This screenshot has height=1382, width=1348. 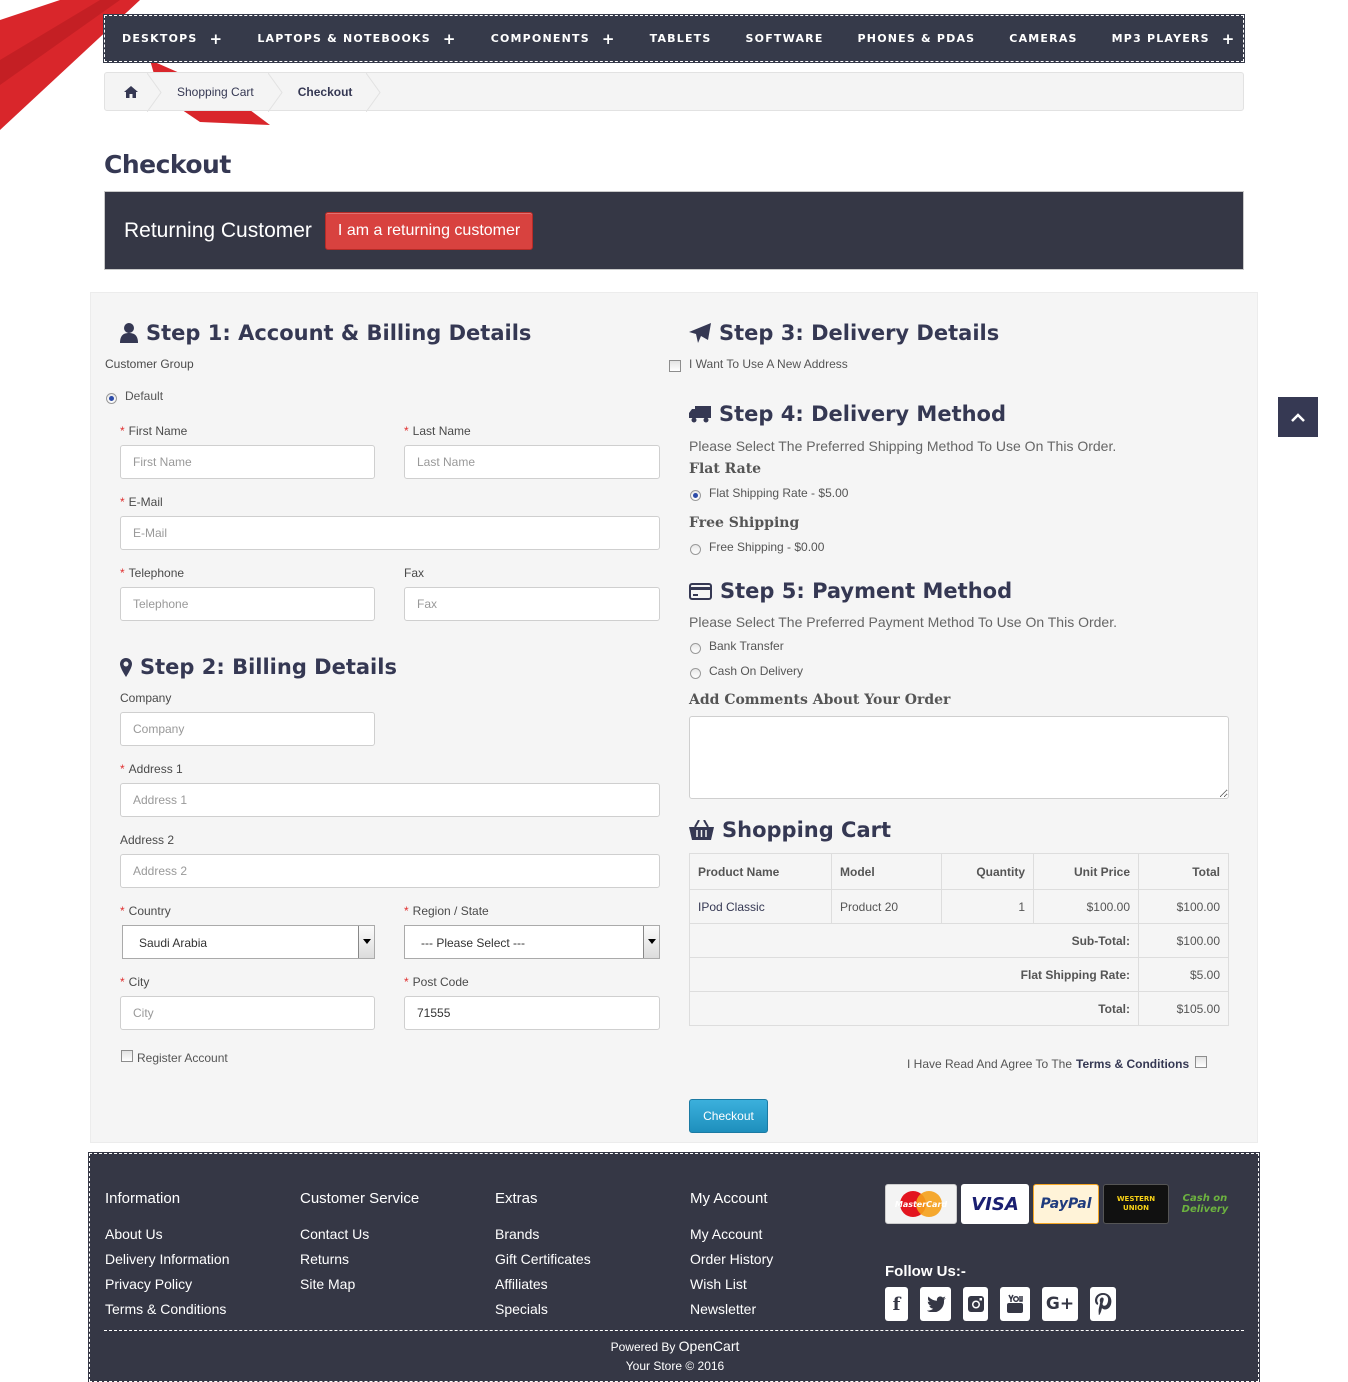 What do you see at coordinates (220, 92) in the screenshot?
I see `breadcrumb-shopping-cart: Shopping Cart` at bounding box center [220, 92].